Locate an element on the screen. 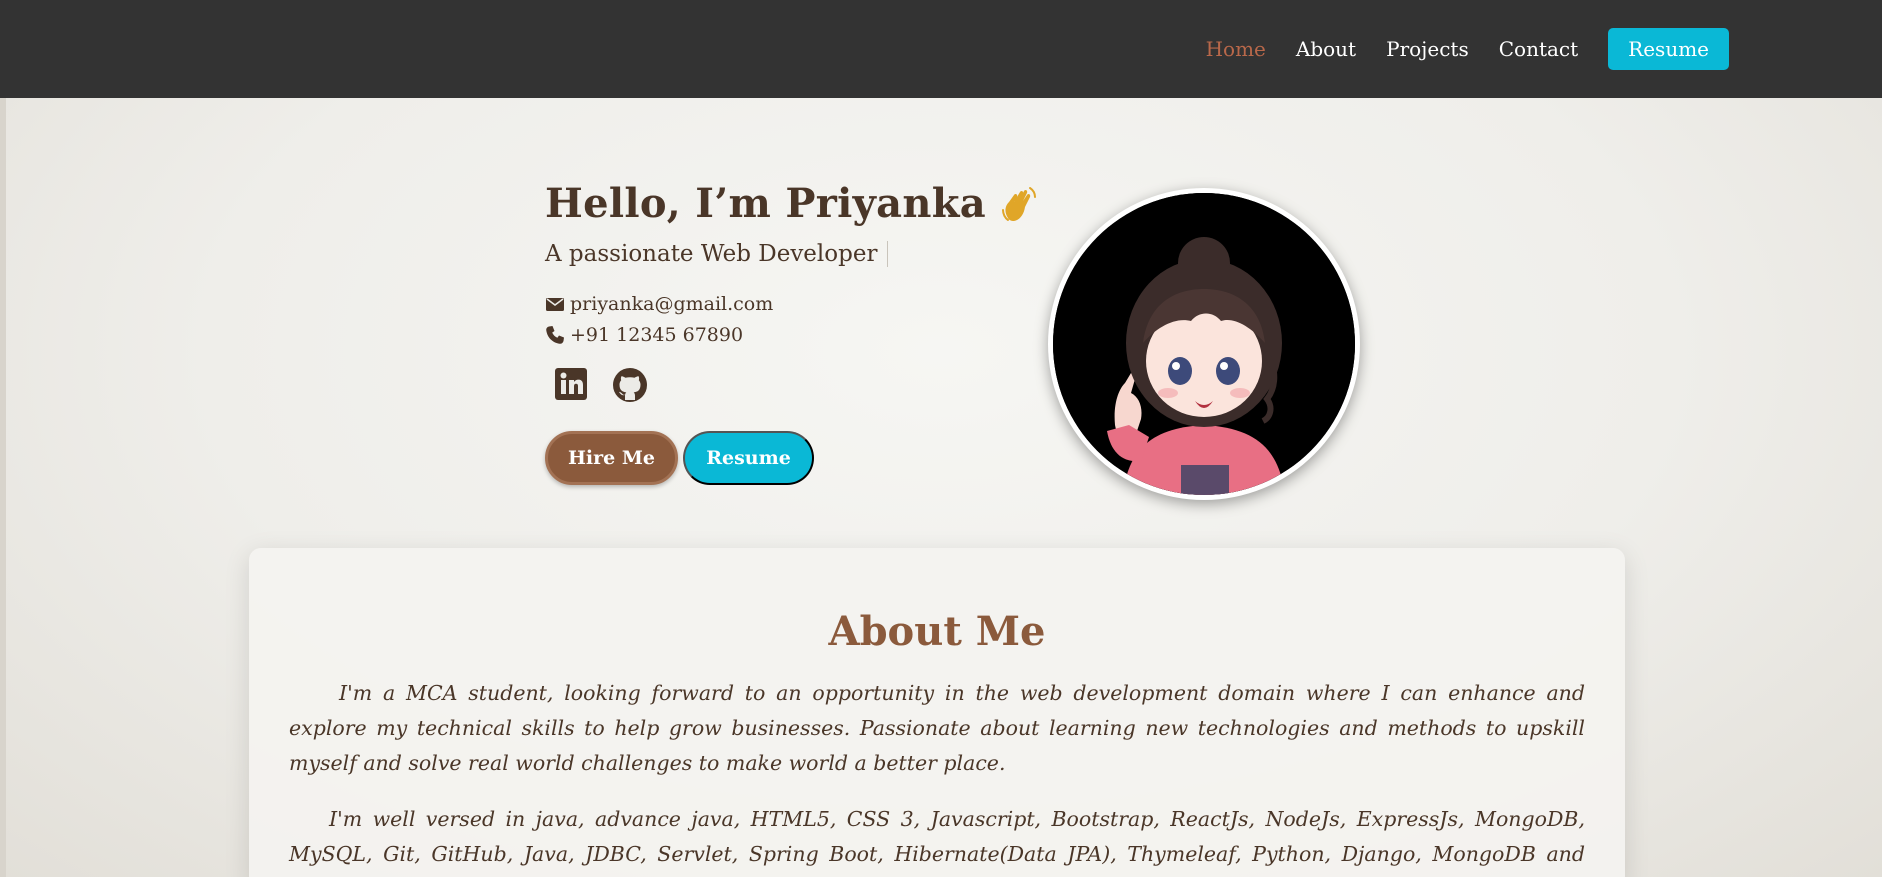 This screenshot has height=877, width=1882. hero-subtitle-text: A passionate Web Developer is located at coordinates (711, 254).